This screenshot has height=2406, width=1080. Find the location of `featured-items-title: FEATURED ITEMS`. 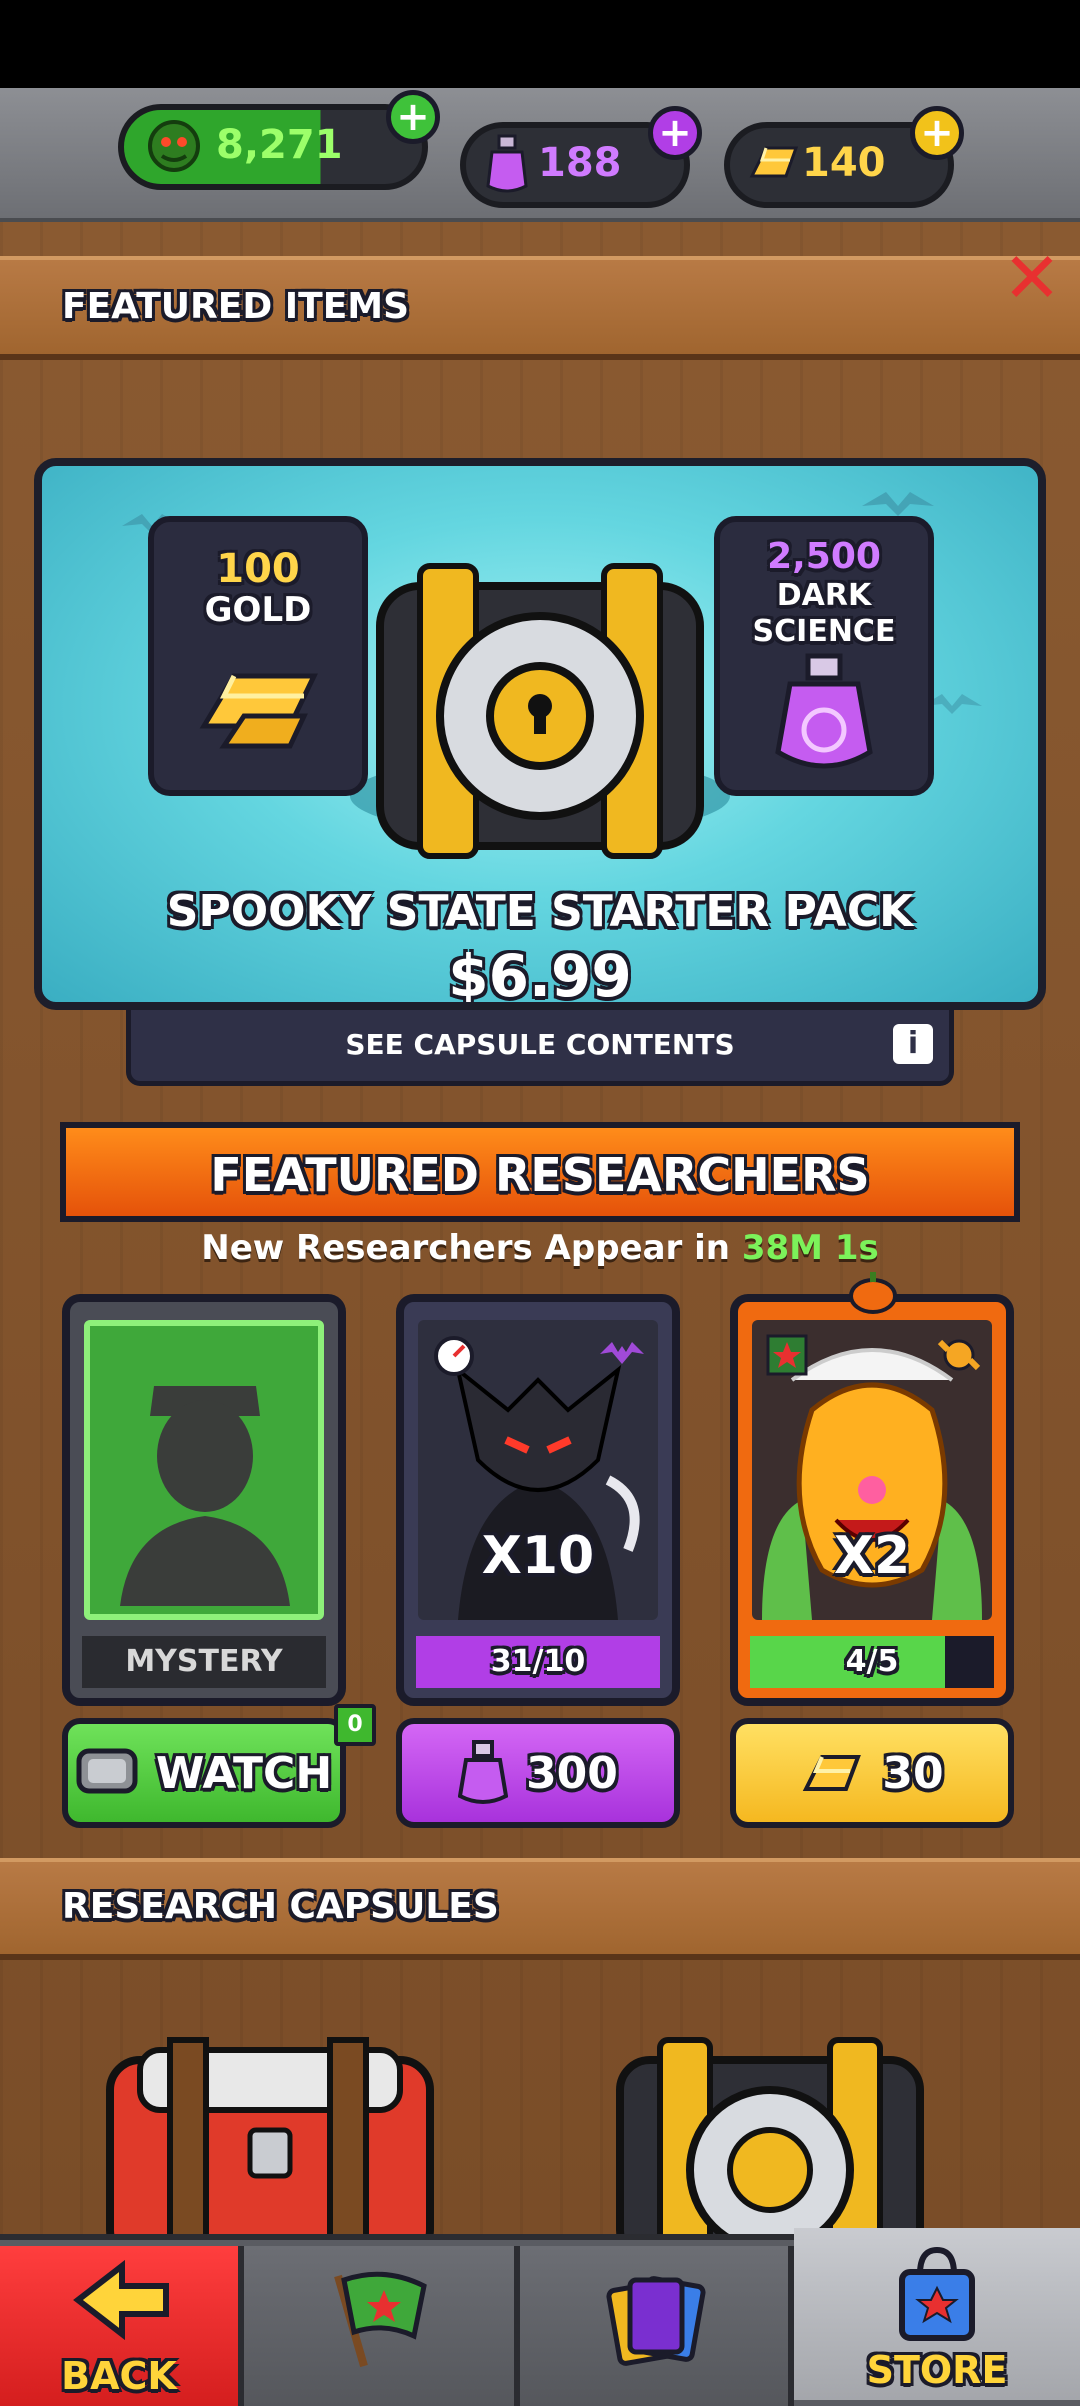

featured-items-title: FEATURED ITEMS is located at coordinates (236, 306).